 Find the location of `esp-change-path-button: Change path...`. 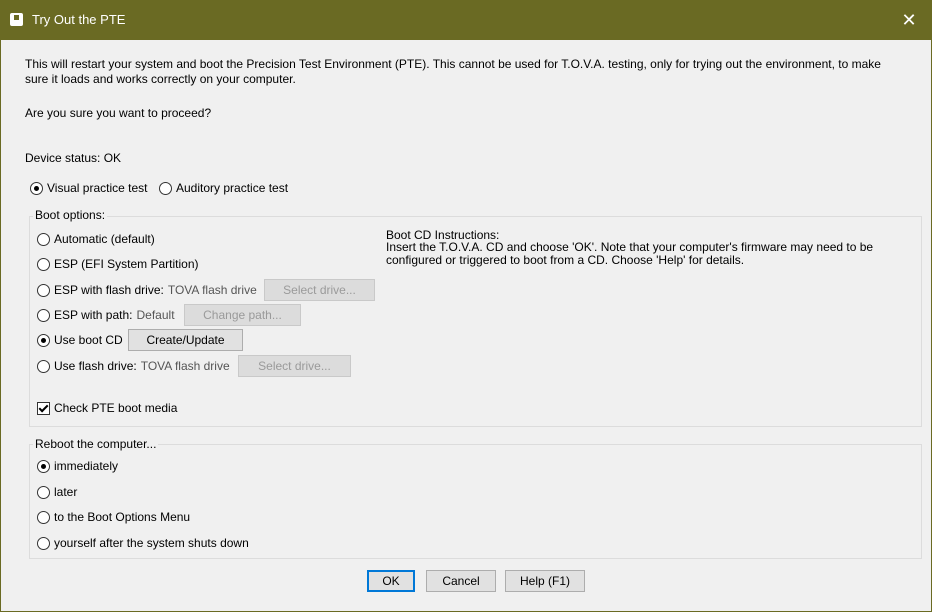

esp-change-path-button: Change path... is located at coordinates (242, 315).